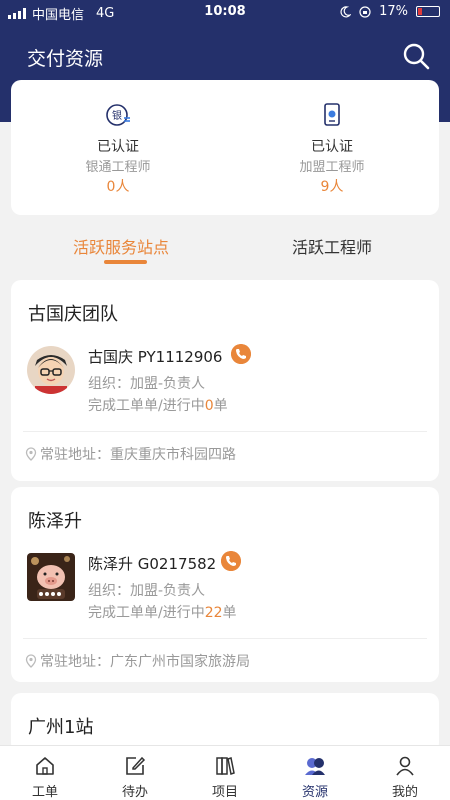 The height and width of the screenshot is (800, 450). What do you see at coordinates (225, 246) in the screenshot?
I see `tab-bar-top: 活跃服务站点 活跃工程师` at bounding box center [225, 246].